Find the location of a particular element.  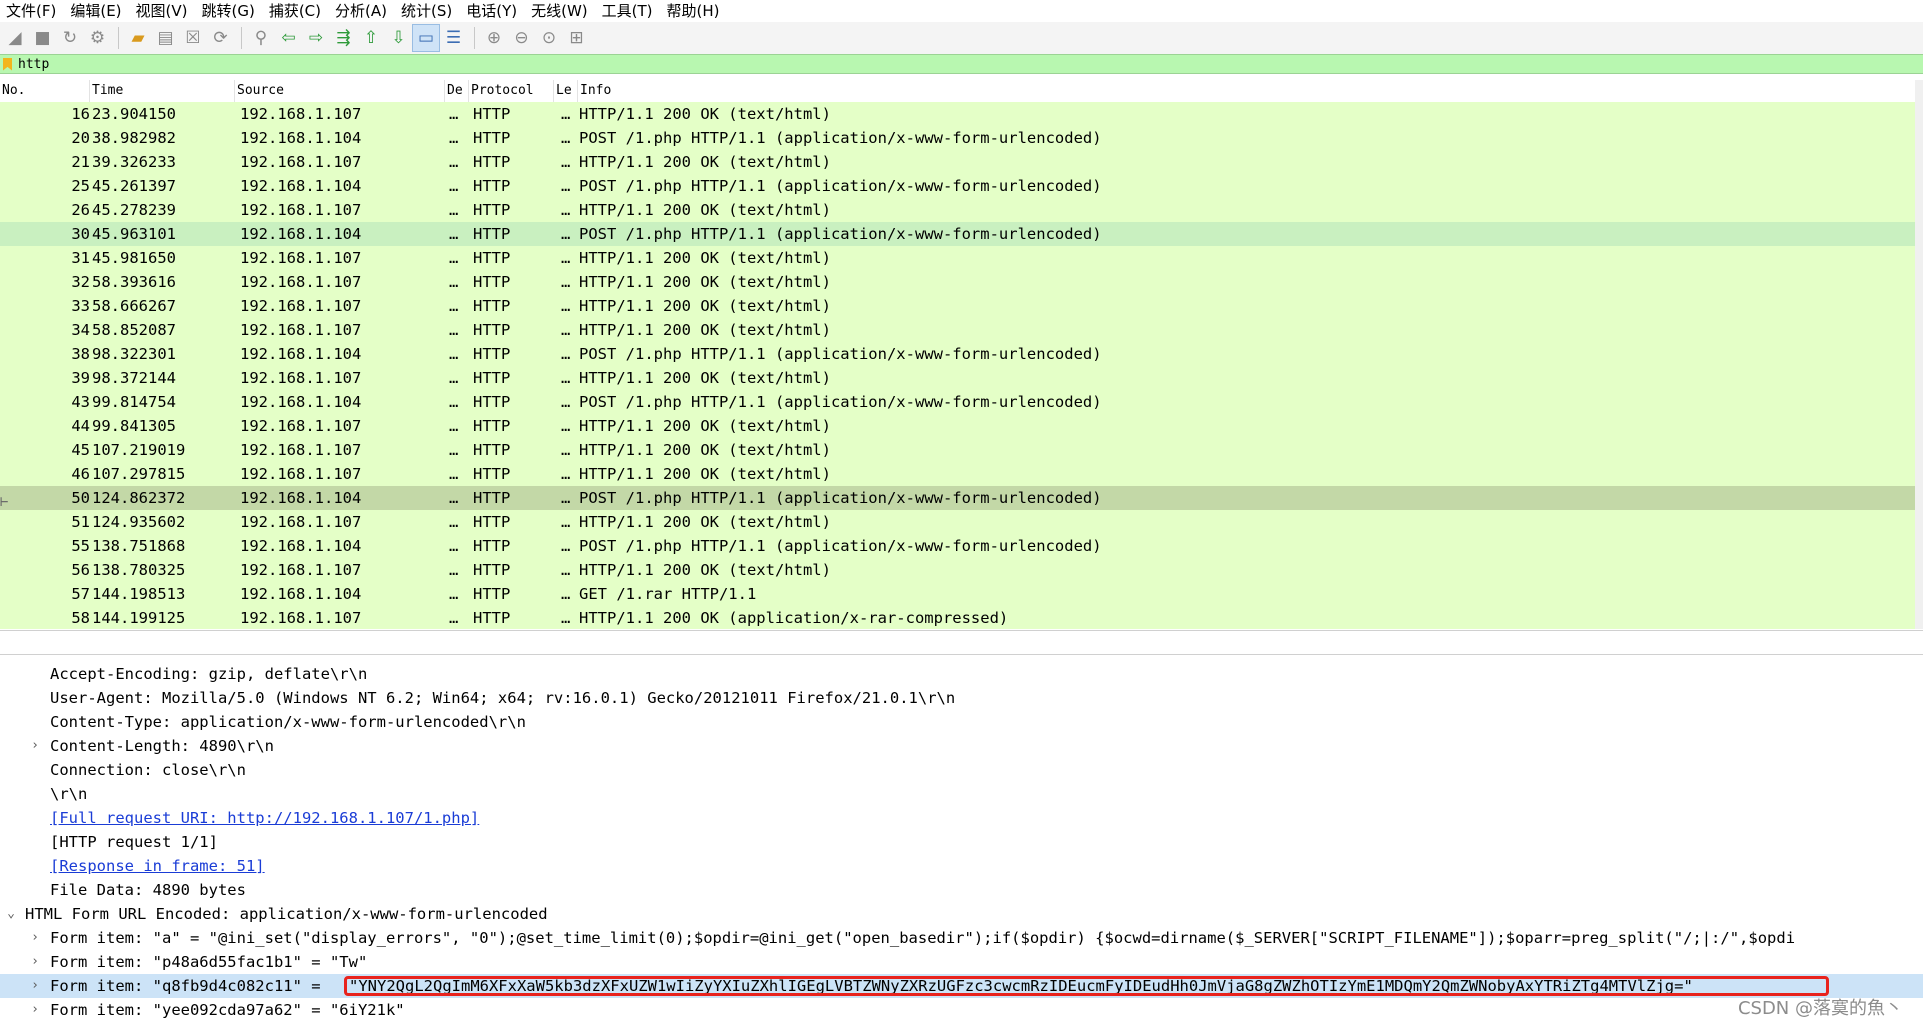

search-icon: ⚲ is located at coordinates (261, 38).